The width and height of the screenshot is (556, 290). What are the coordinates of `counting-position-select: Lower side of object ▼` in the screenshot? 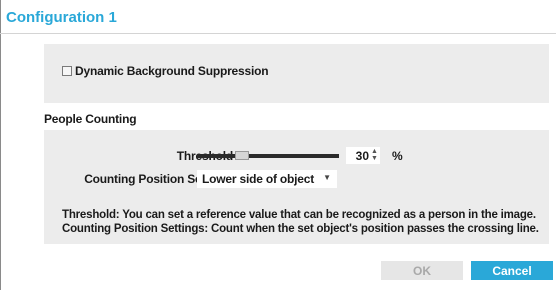 It's located at (267, 179).